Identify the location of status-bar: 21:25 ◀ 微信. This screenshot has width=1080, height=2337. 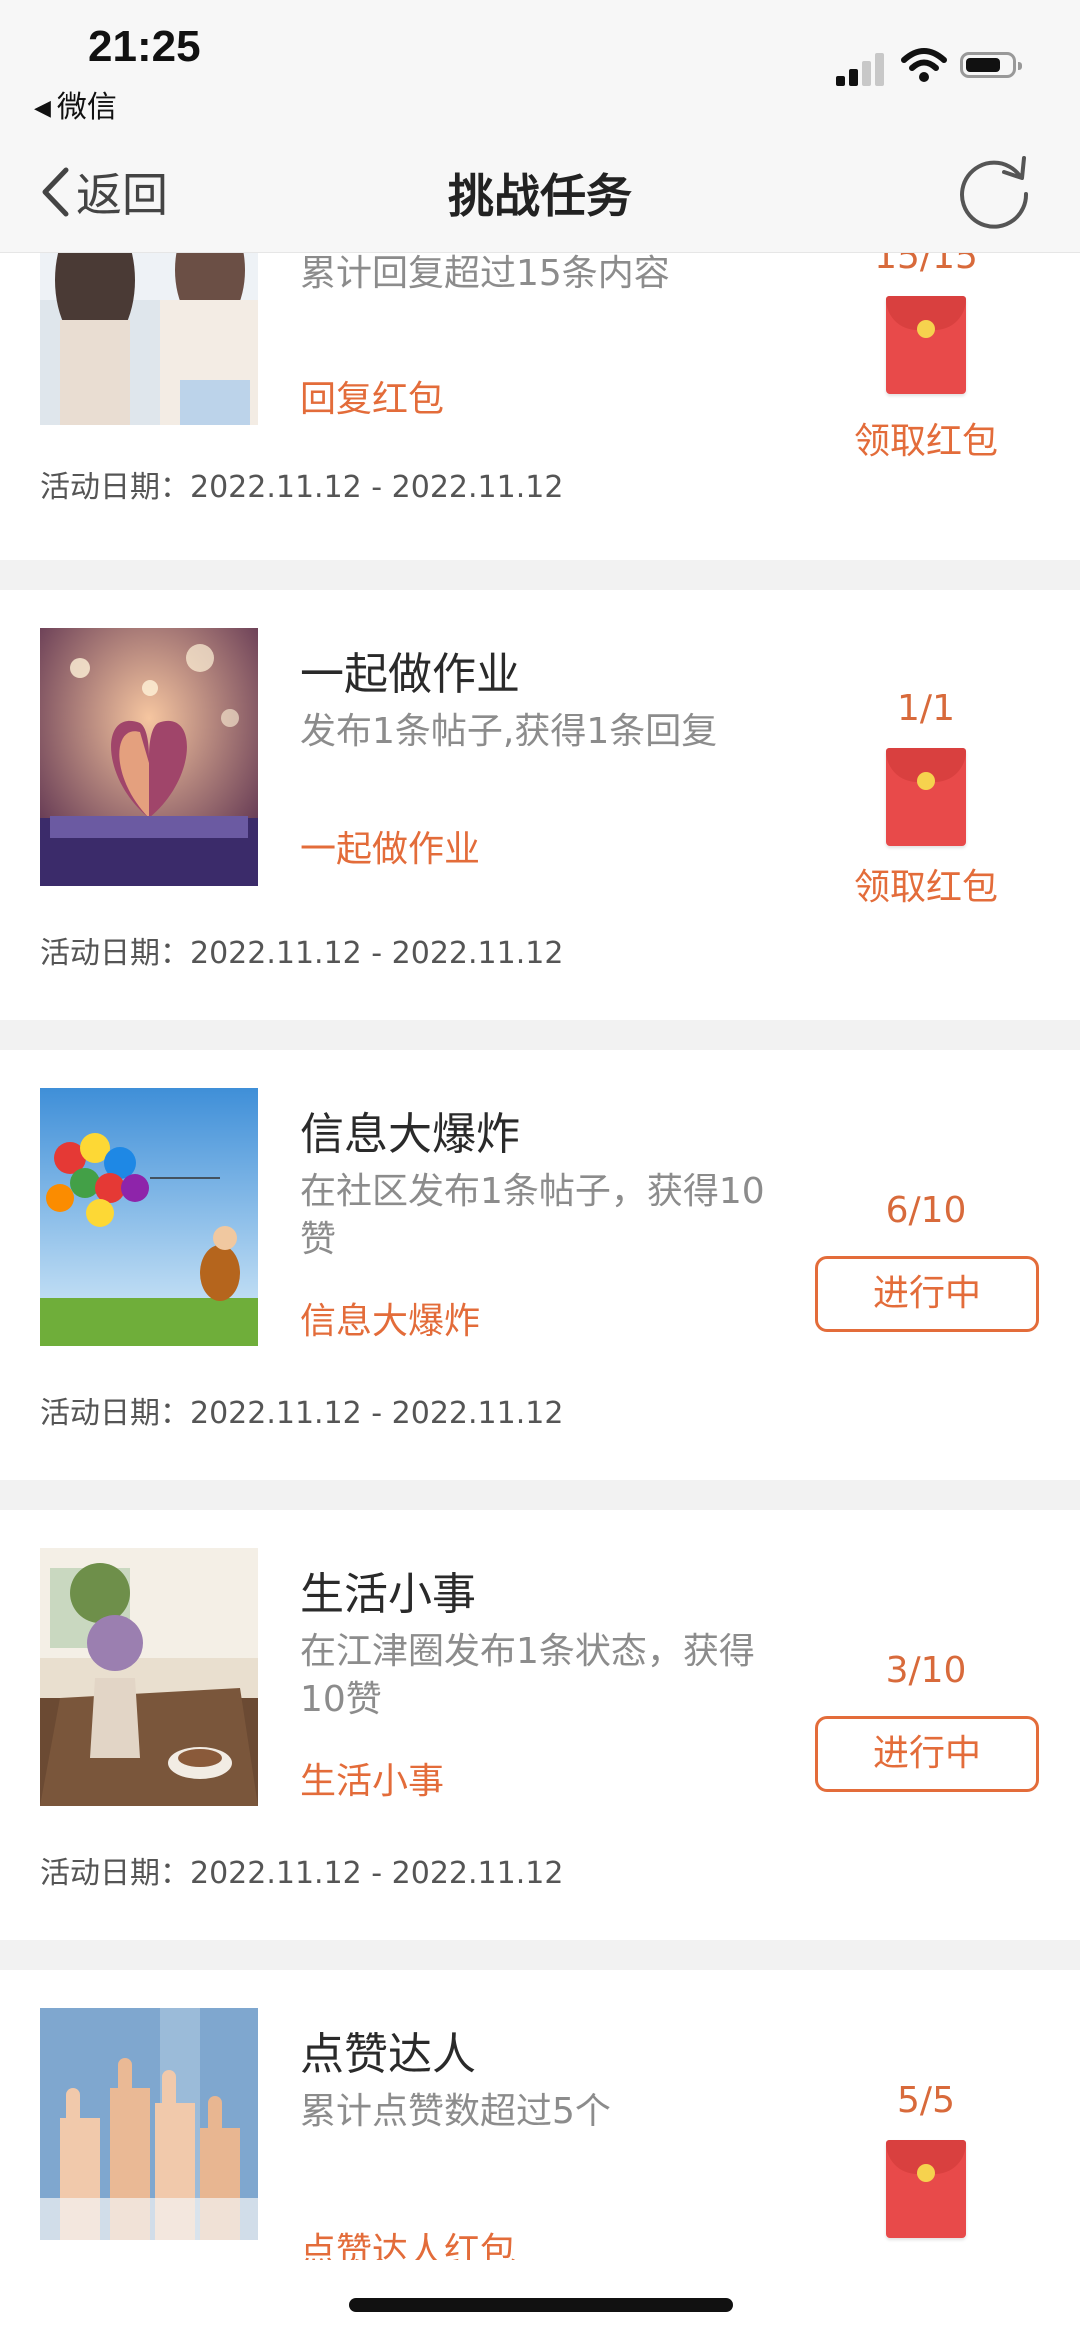
(540, 65).